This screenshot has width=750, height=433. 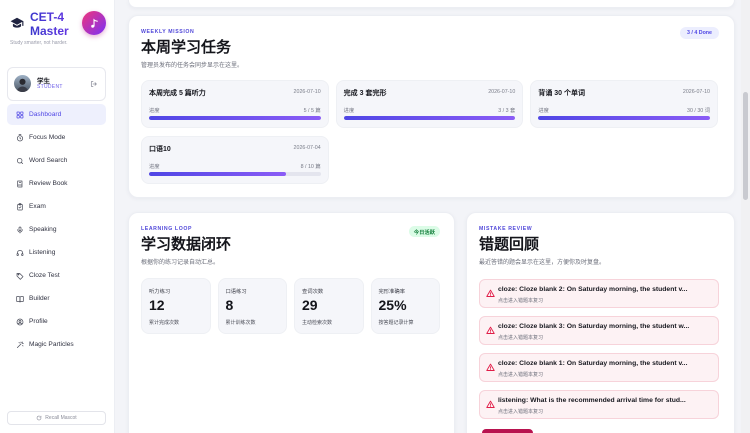 What do you see at coordinates (507, 431) in the screenshot?
I see `mistake-book-button` at bounding box center [507, 431].